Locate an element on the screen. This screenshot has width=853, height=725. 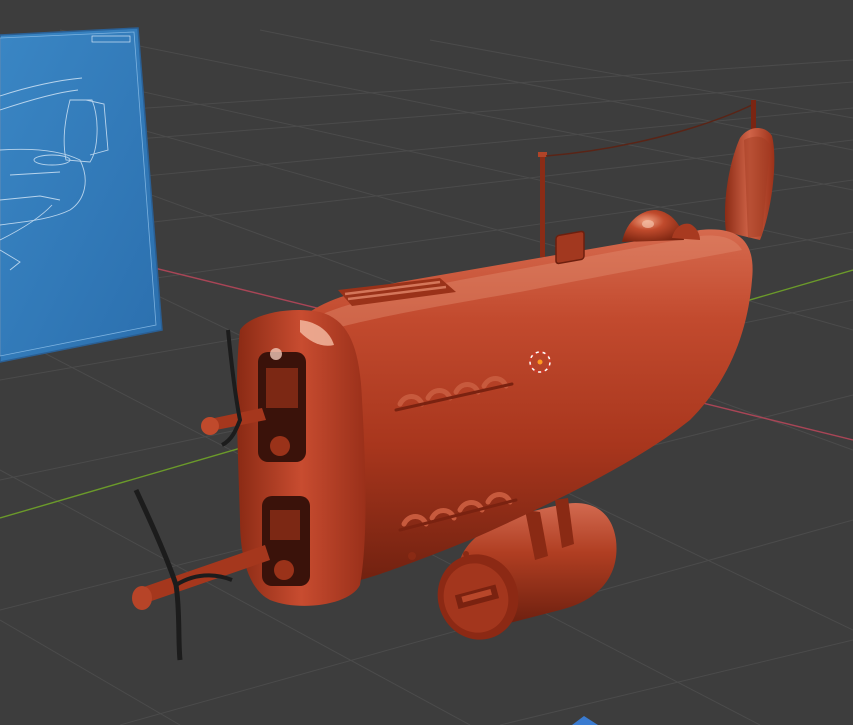
side-hatch is located at coordinates (570, 247).